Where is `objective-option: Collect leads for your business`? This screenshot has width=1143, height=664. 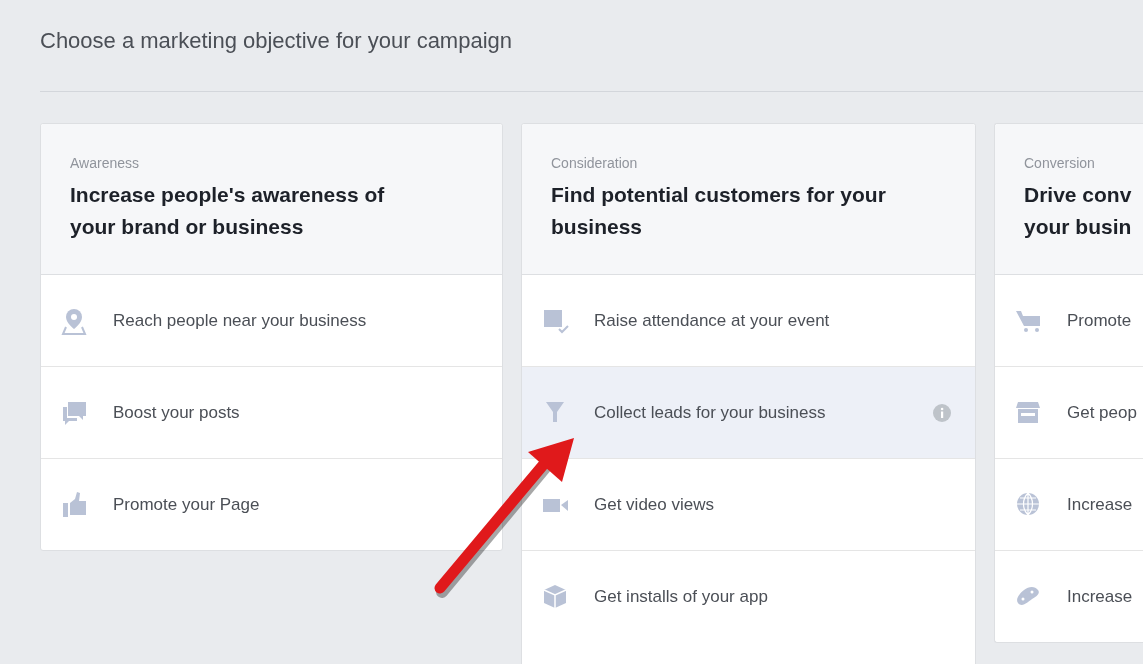
objective-option: Collect leads for your business is located at coordinates (748, 413).